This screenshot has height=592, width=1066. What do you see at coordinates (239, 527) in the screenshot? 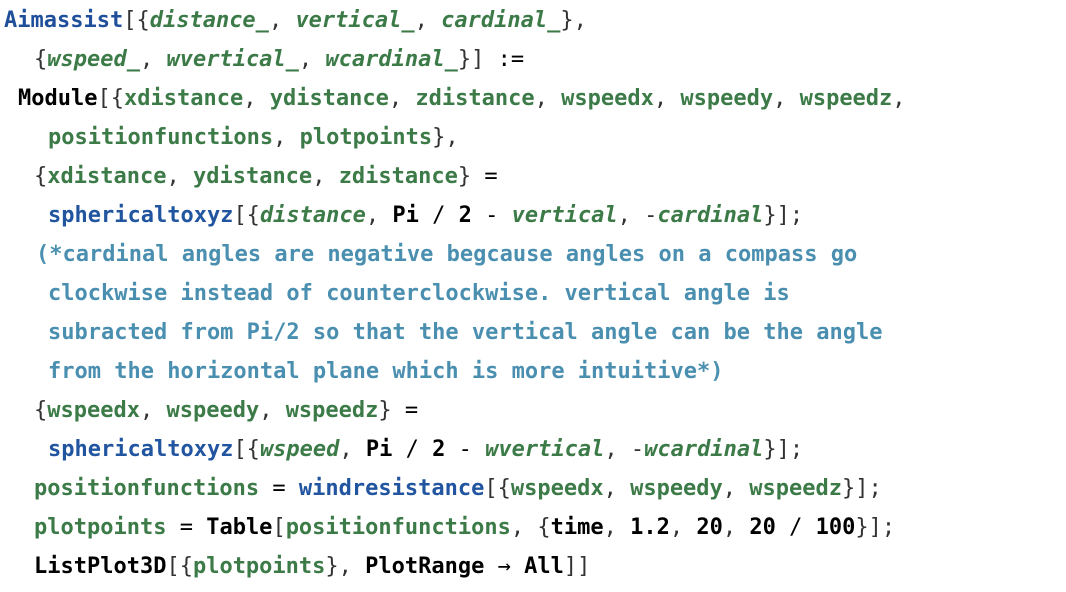
I see `builtin-symbol: Table` at bounding box center [239, 527].